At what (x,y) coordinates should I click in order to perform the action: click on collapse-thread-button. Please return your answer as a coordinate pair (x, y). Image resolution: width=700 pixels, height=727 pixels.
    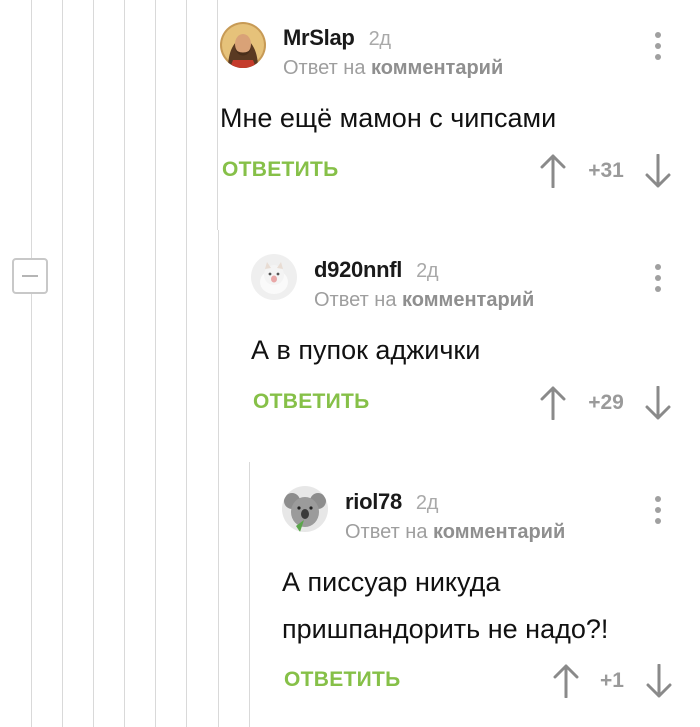
    Looking at the image, I should click on (30, 276).